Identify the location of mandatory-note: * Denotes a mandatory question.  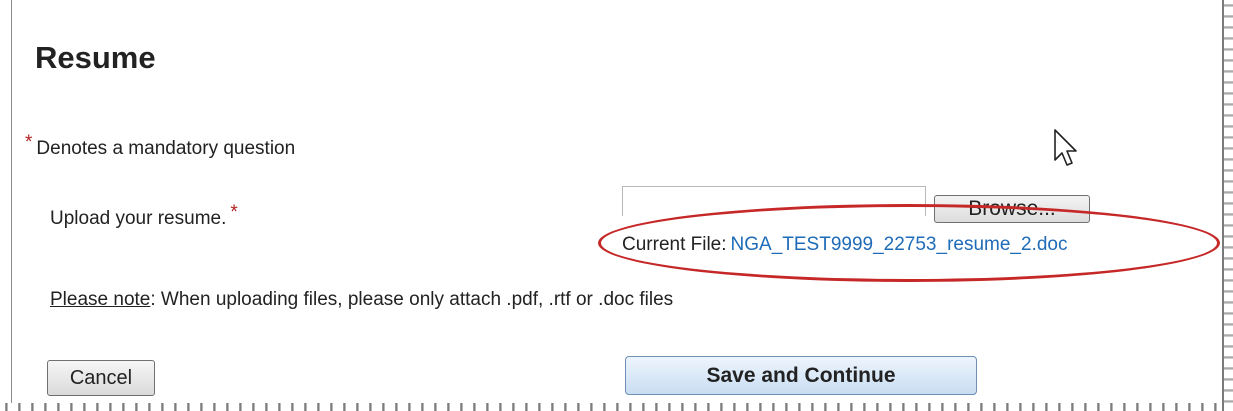
(160, 146).